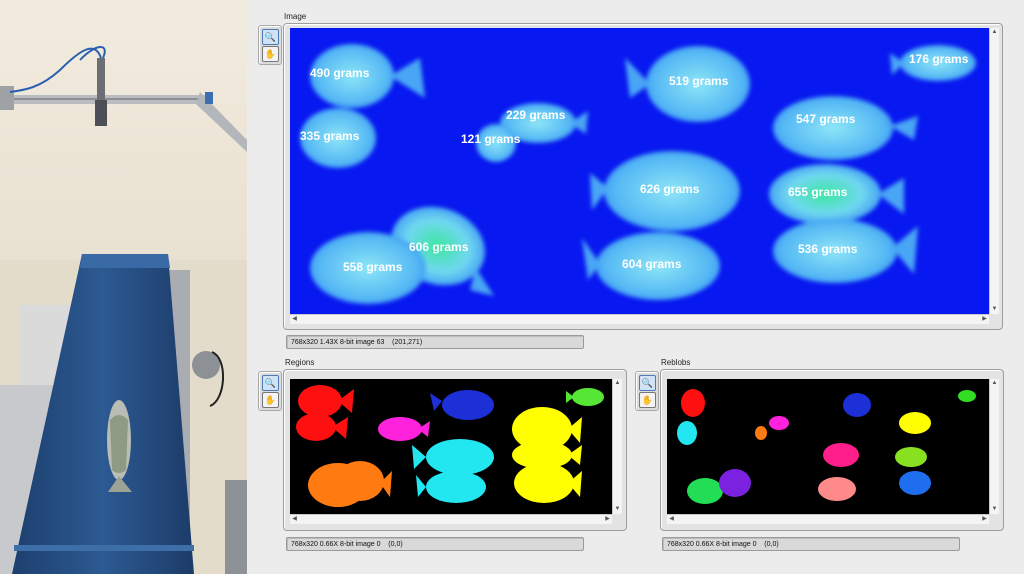 Image resolution: width=1024 pixels, height=574 pixels. Describe the element at coordinates (435, 342) in the screenshot. I see `image-status-bar: 768x320 1.43X 8-bit image 63 (201,271)` at that location.